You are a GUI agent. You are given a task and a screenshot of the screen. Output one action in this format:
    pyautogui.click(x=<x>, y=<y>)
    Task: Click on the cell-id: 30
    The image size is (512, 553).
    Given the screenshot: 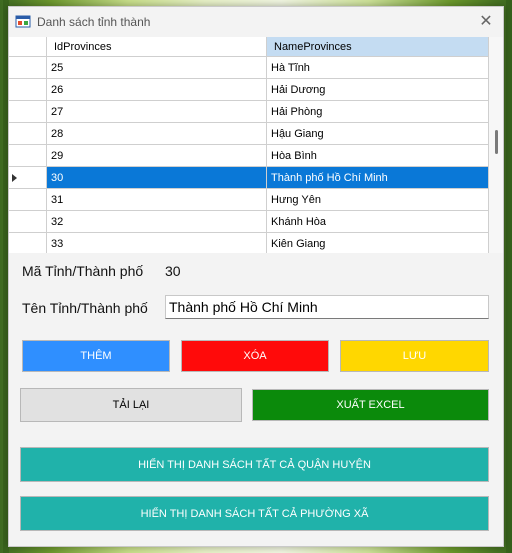 What is the action you would take?
    pyautogui.click(x=157, y=178)
    